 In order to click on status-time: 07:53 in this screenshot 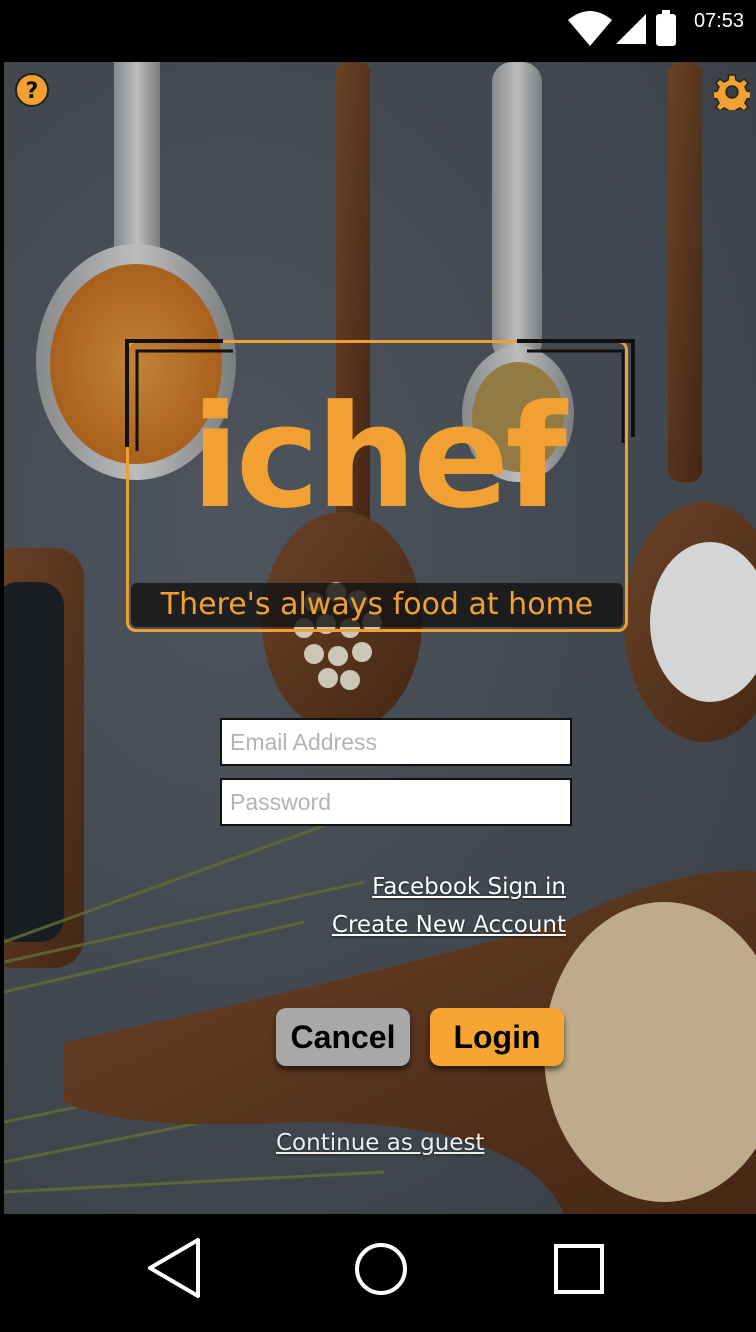, I will do `click(718, 21)`.